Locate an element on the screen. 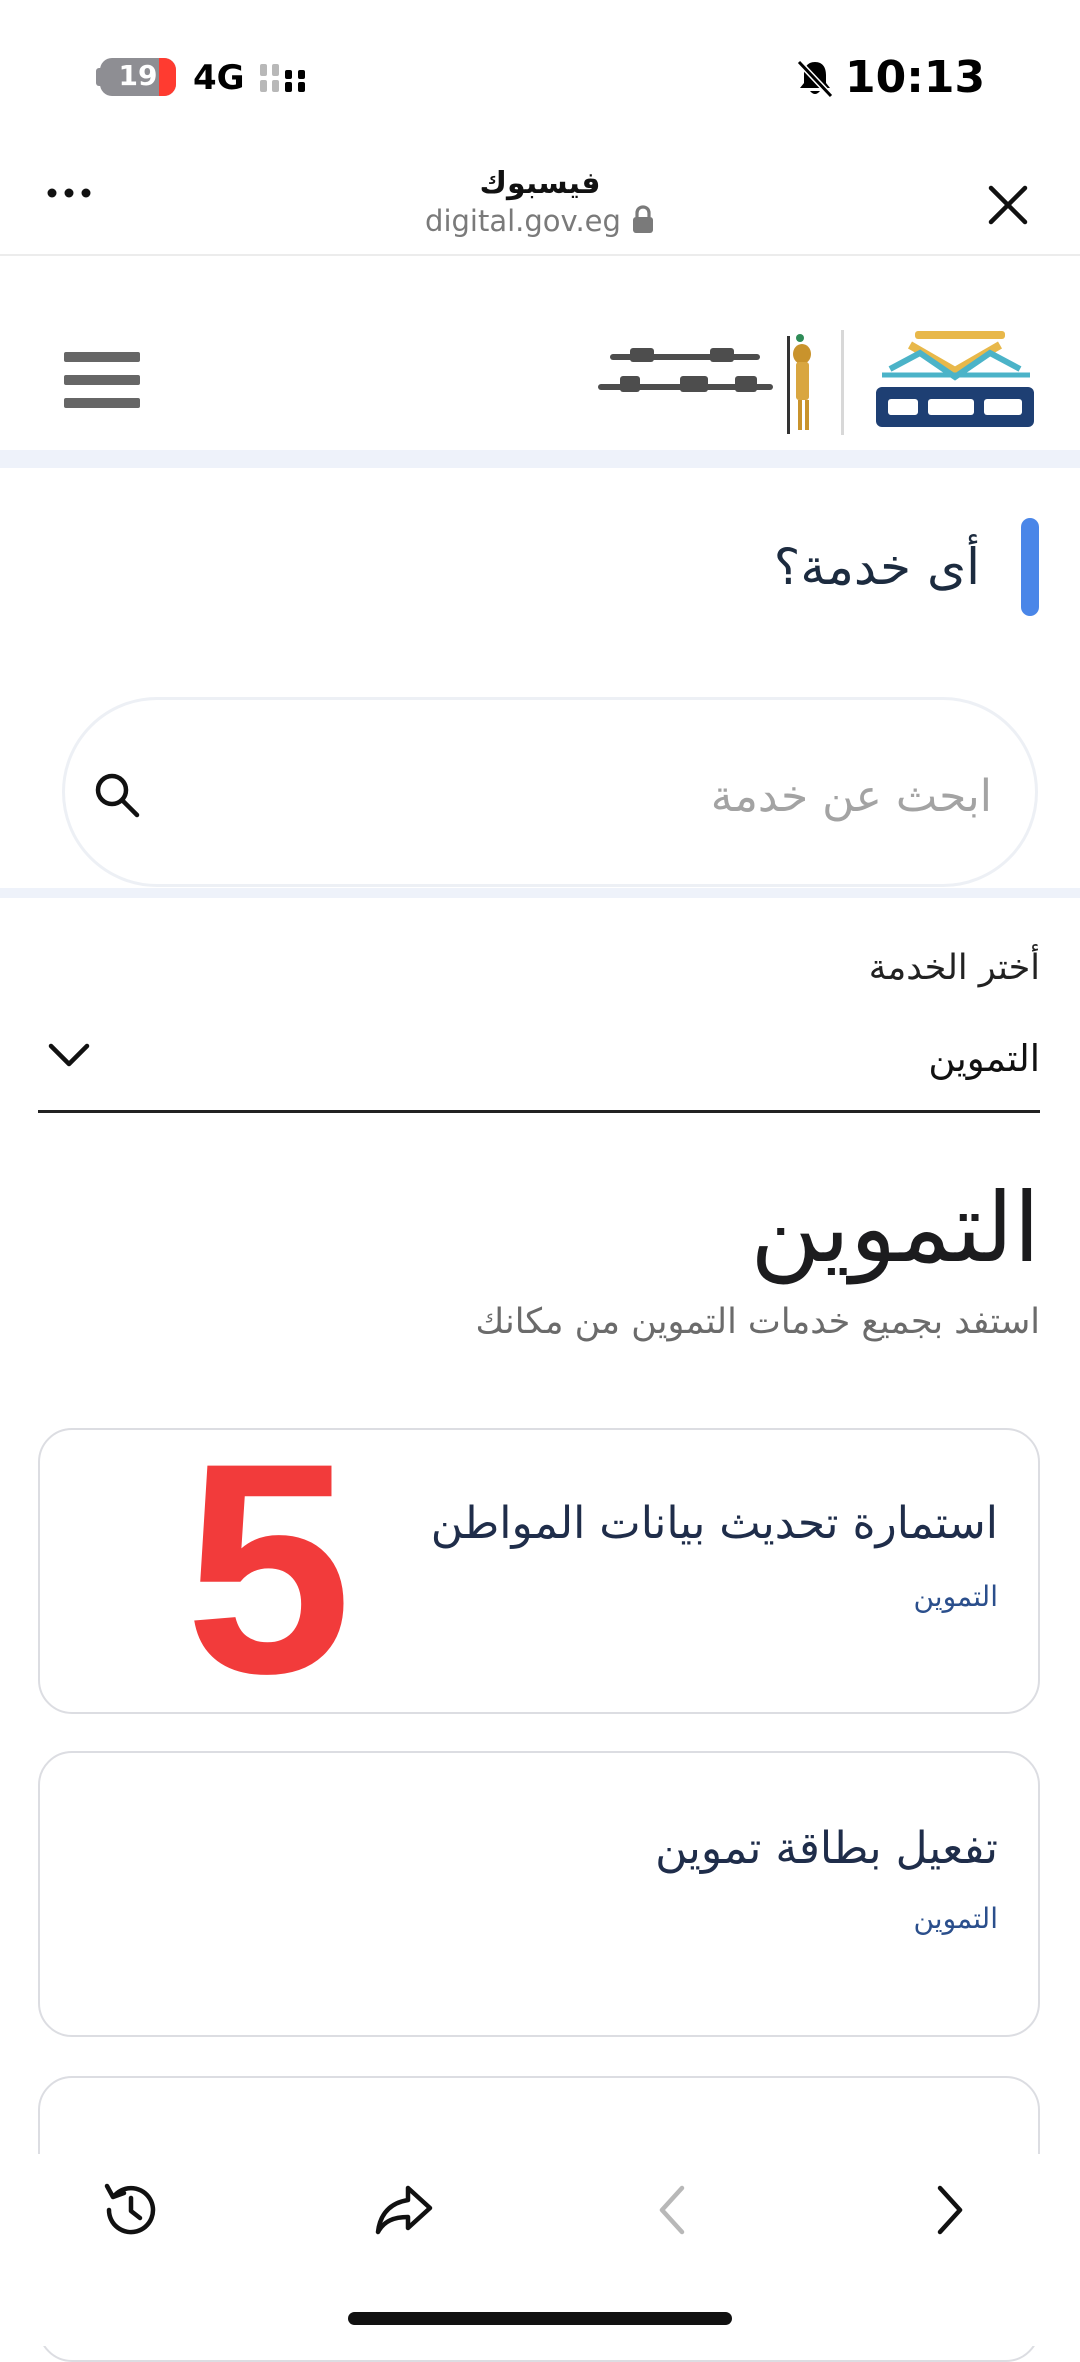 This screenshot has width=1080, height=2362. url-bar: digital.gov.eg is located at coordinates (540, 221).